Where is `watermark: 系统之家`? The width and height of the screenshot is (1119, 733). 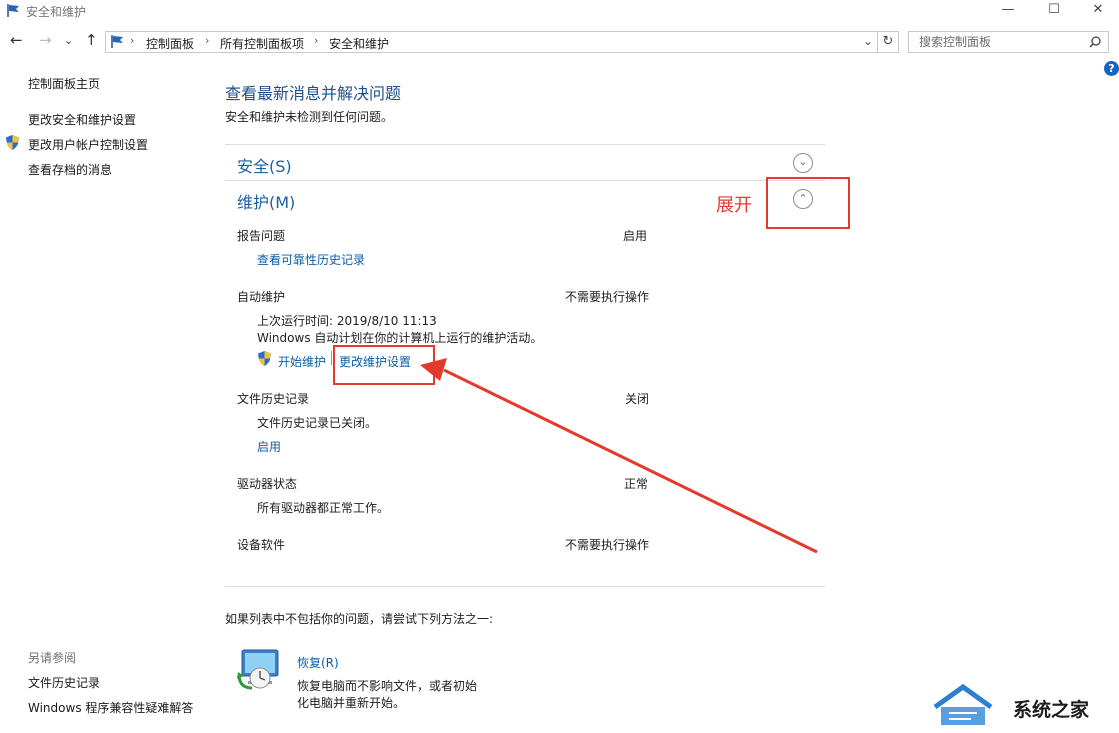 watermark: 系统之家 is located at coordinates (1025, 707).